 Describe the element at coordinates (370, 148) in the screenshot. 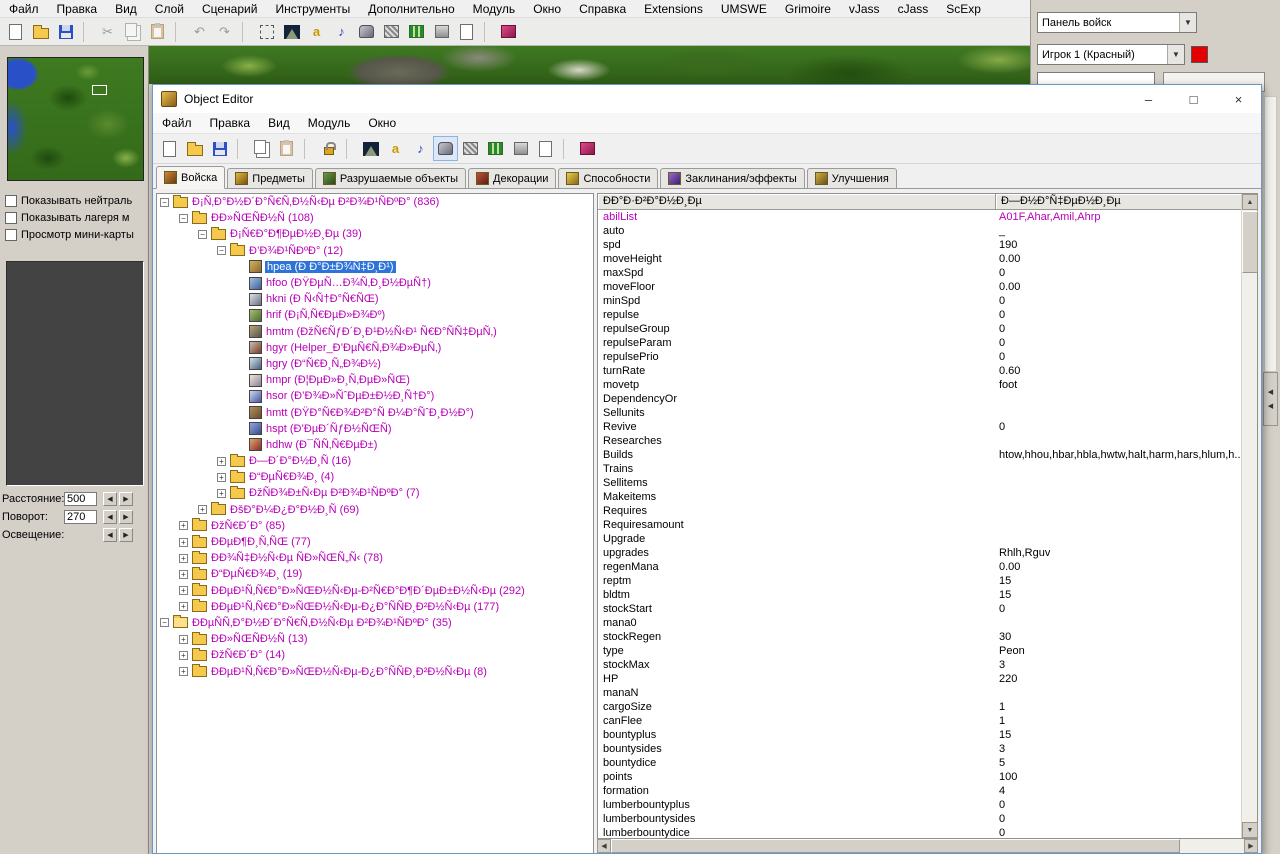

I see `terrain-editor-button` at that location.